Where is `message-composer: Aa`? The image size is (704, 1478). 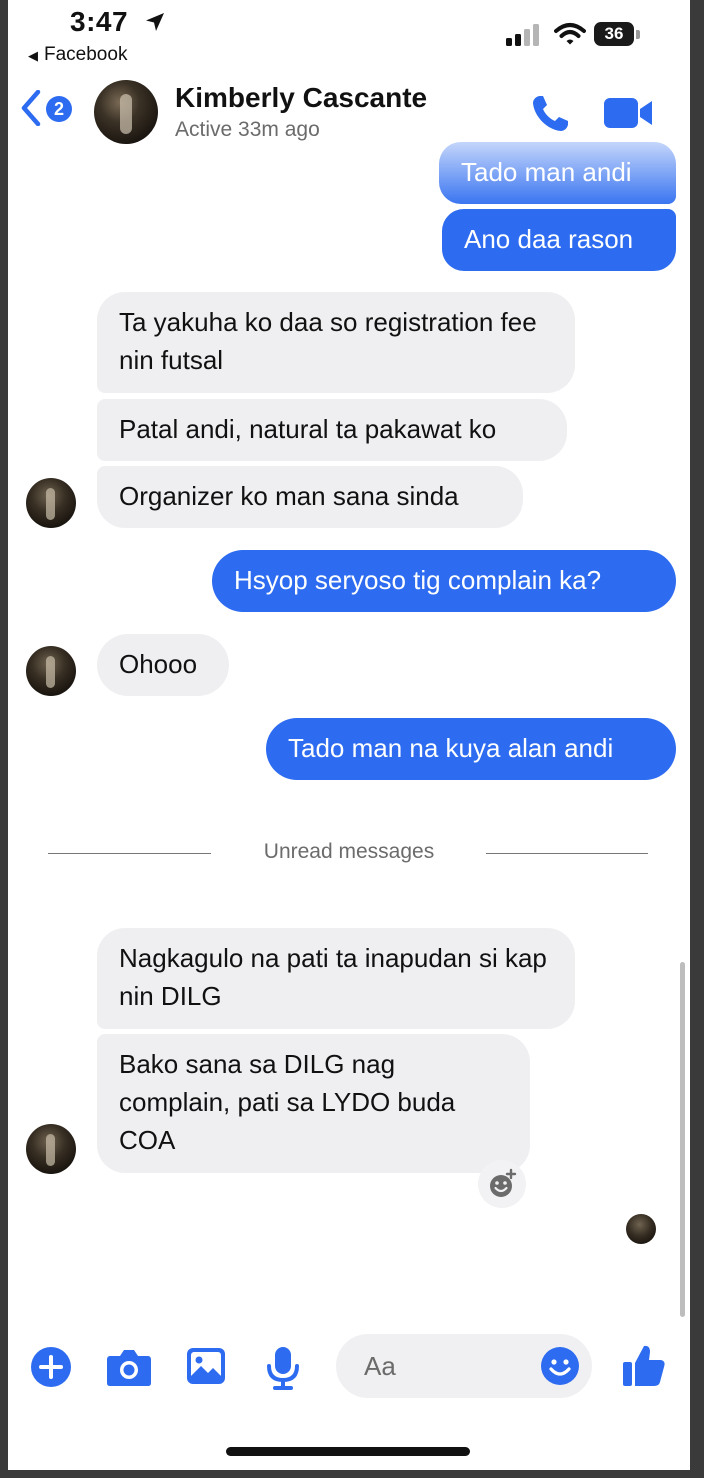 message-composer: Aa is located at coordinates (349, 1370).